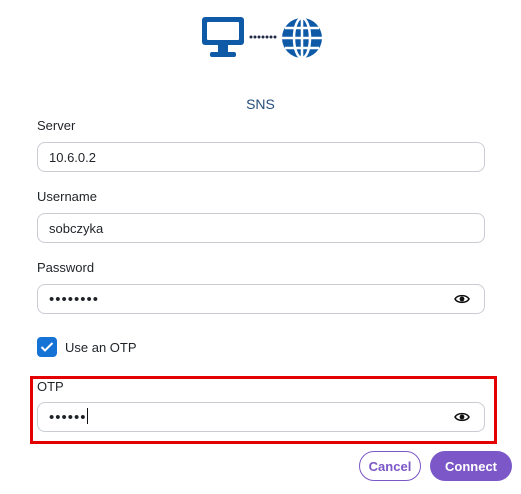 The image size is (521, 494). What do you see at coordinates (302, 38) in the screenshot?
I see `globe-icon` at bounding box center [302, 38].